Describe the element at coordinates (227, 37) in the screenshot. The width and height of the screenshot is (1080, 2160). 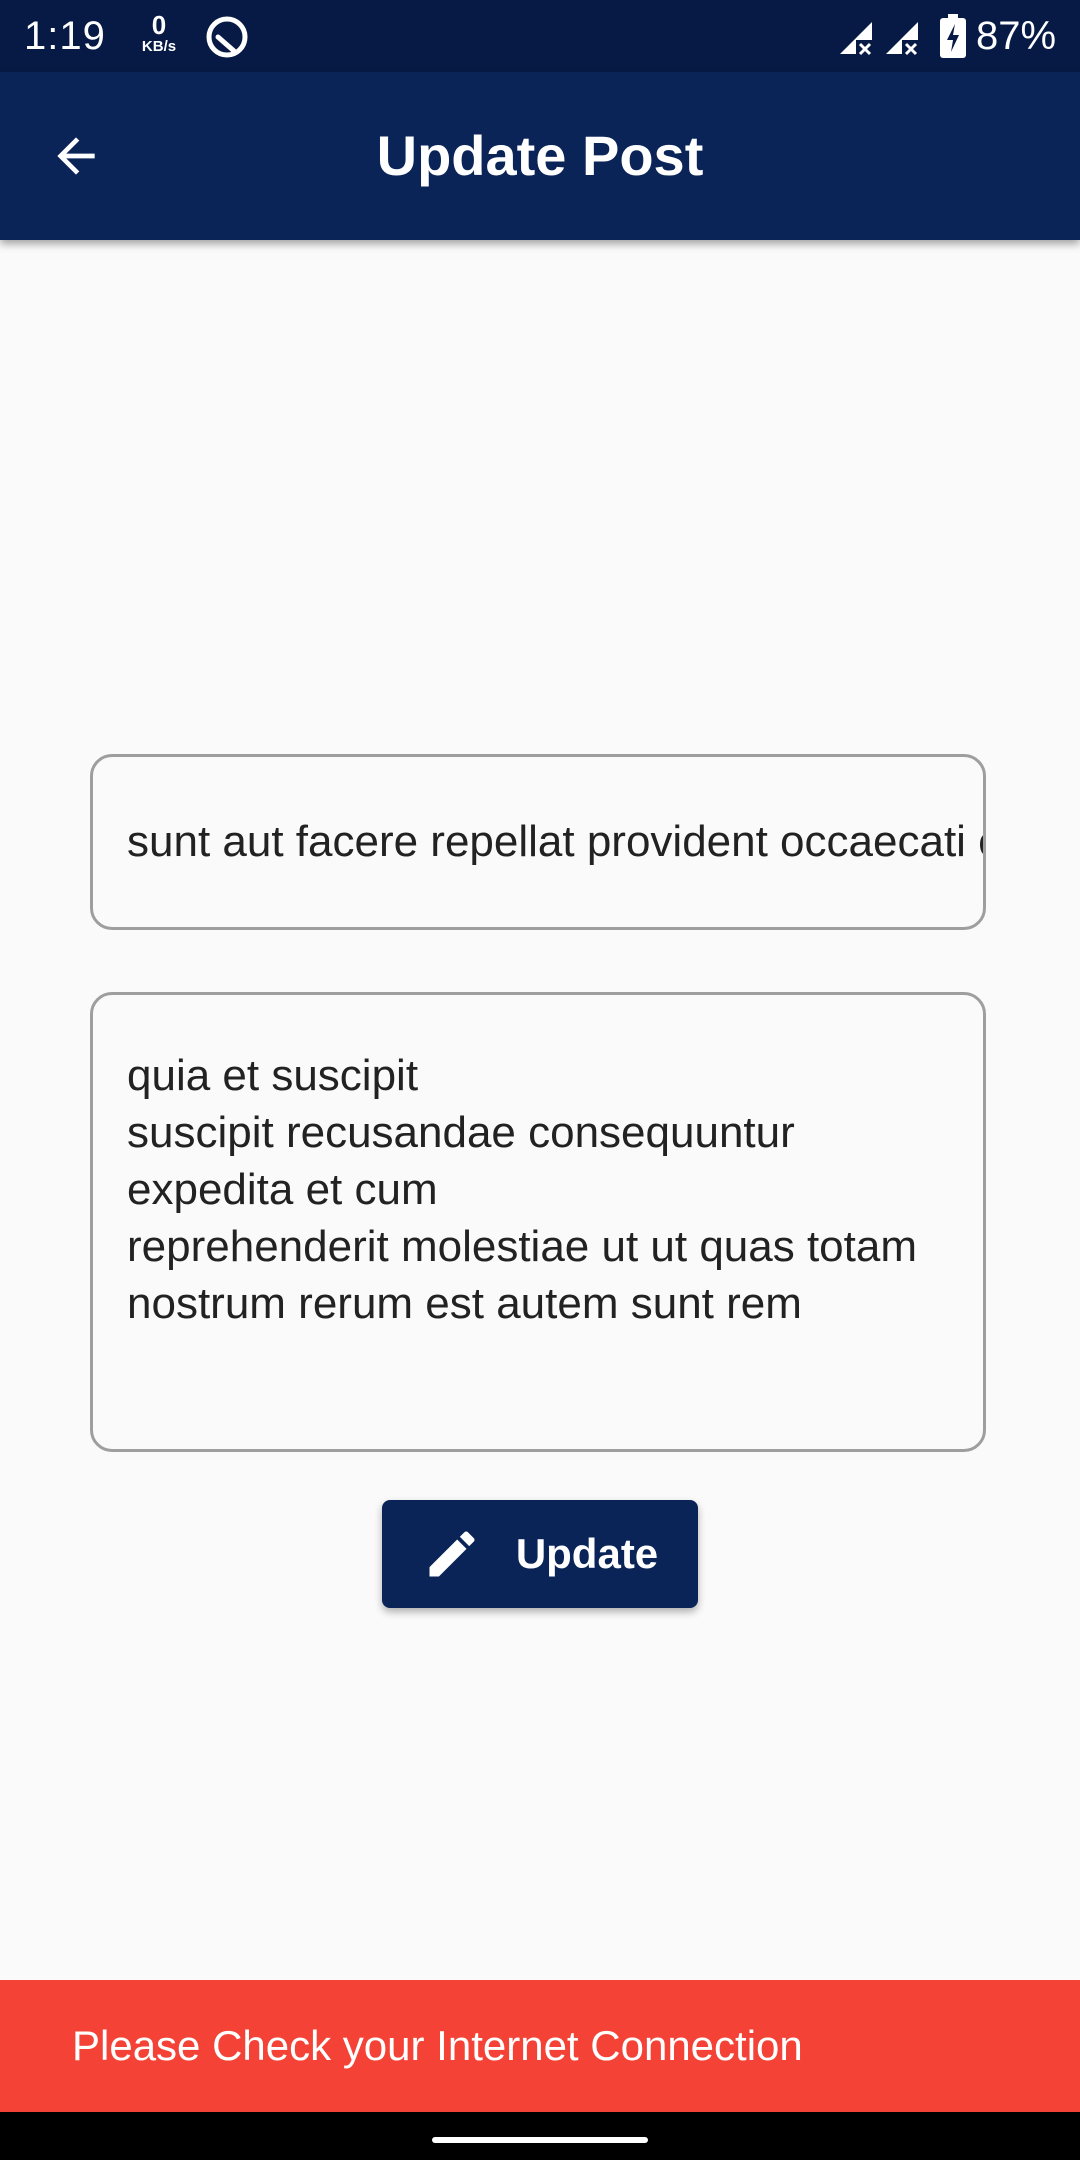
I see `q-app-icon` at that location.